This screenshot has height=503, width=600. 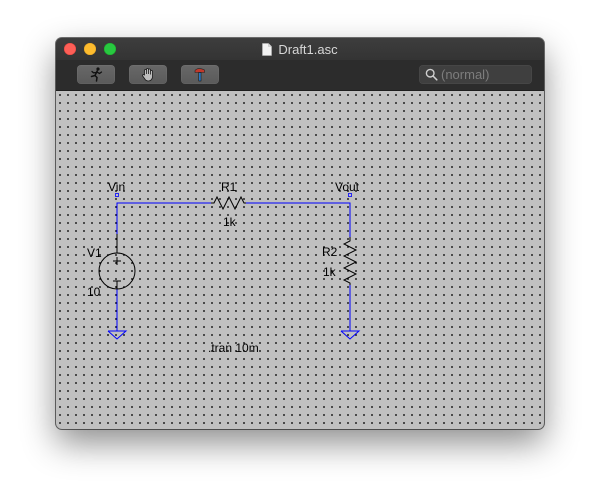 I want to click on net-label-vin: Vin, so click(x=116, y=187).